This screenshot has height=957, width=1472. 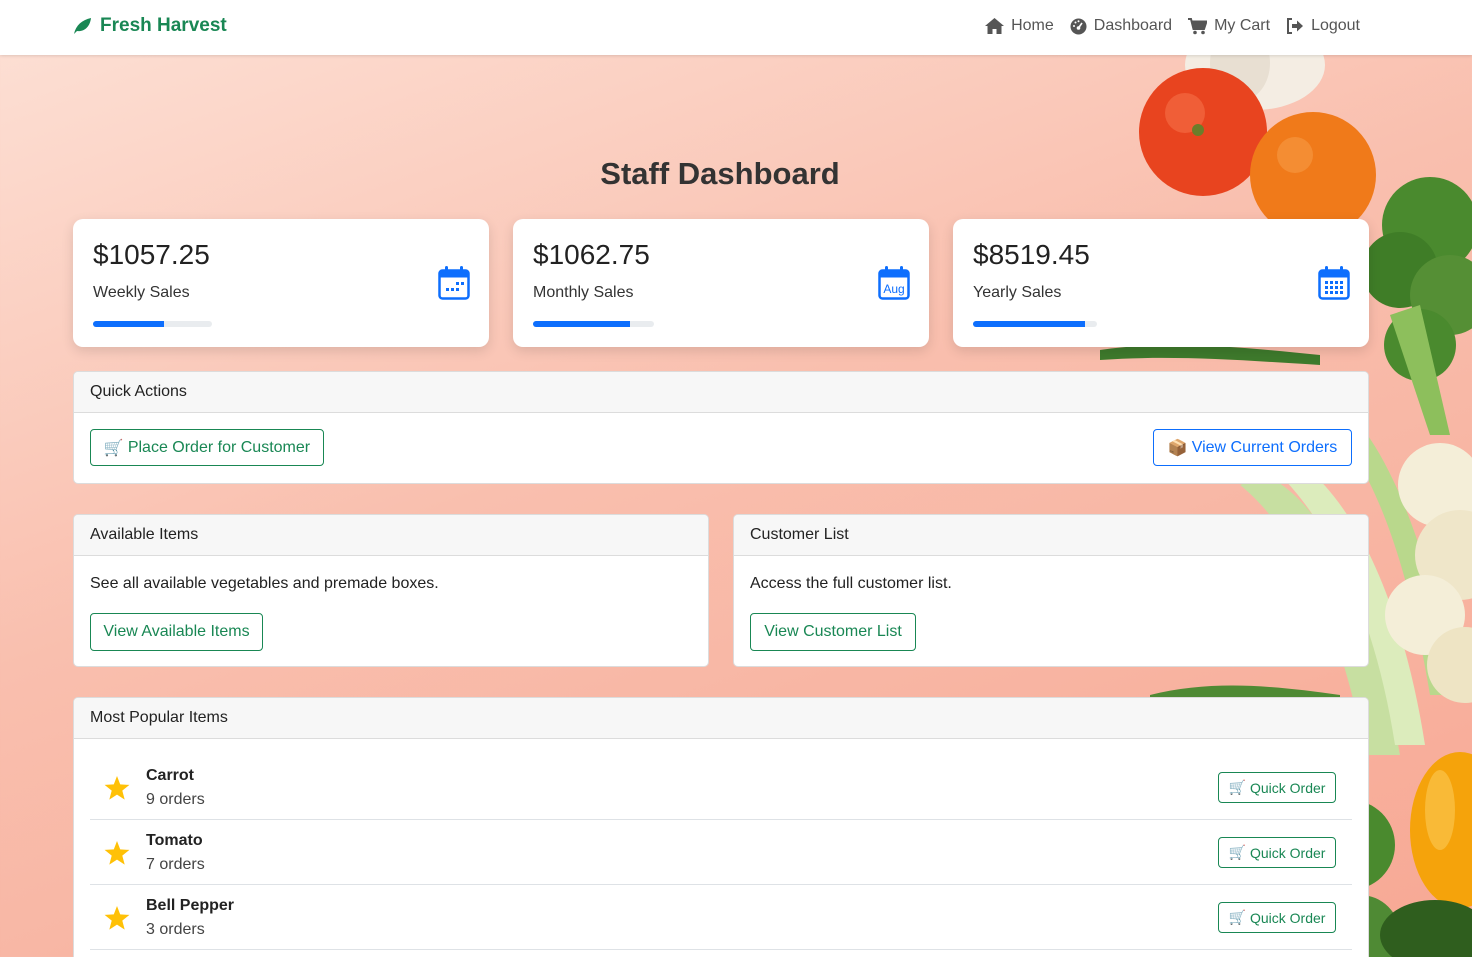 I want to click on nav-cart-label: My Cart, so click(x=1242, y=25).